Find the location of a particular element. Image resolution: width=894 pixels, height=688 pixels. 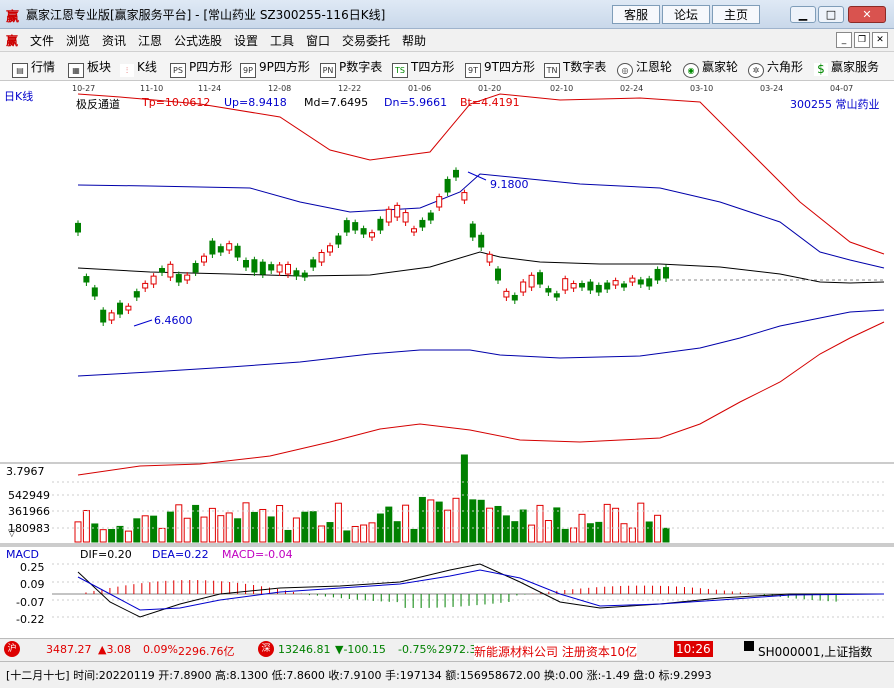

9p-icon: 9P is located at coordinates (248, 70).